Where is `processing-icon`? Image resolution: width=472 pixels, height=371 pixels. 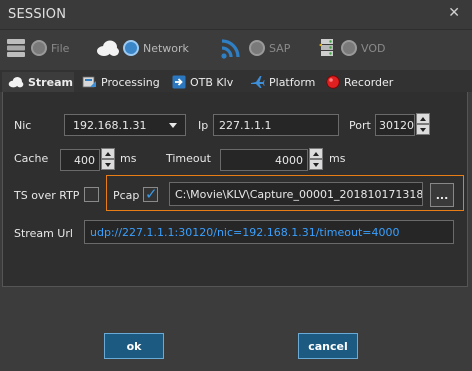 processing-icon is located at coordinates (89, 82).